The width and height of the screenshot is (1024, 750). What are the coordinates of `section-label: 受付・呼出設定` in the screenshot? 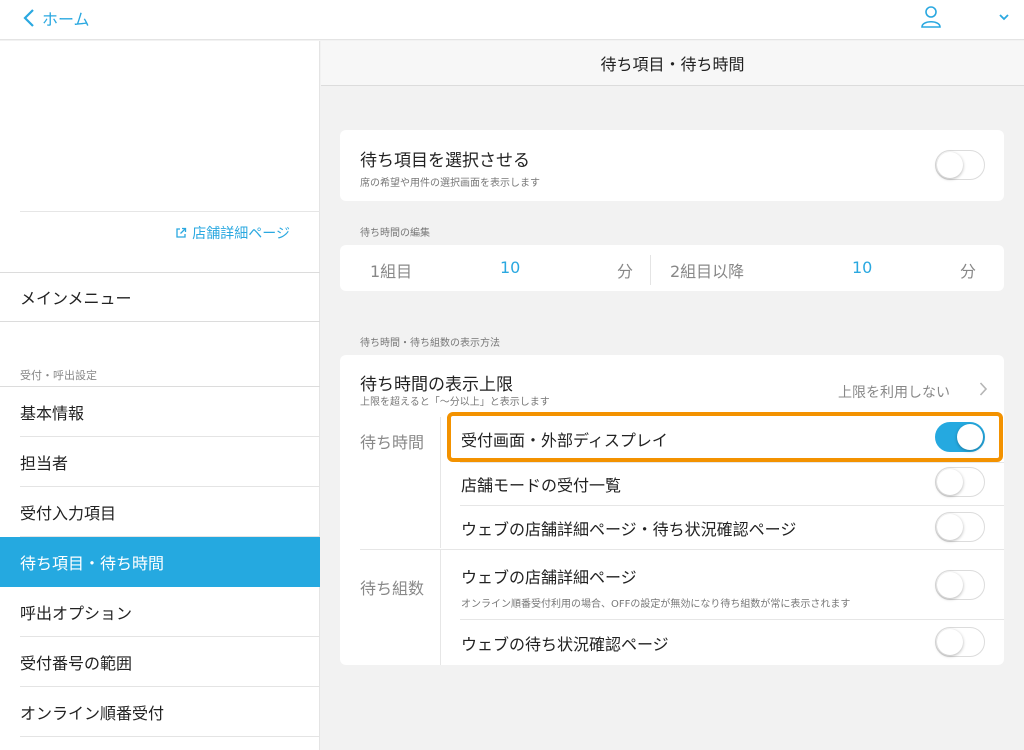 It's located at (58, 375).